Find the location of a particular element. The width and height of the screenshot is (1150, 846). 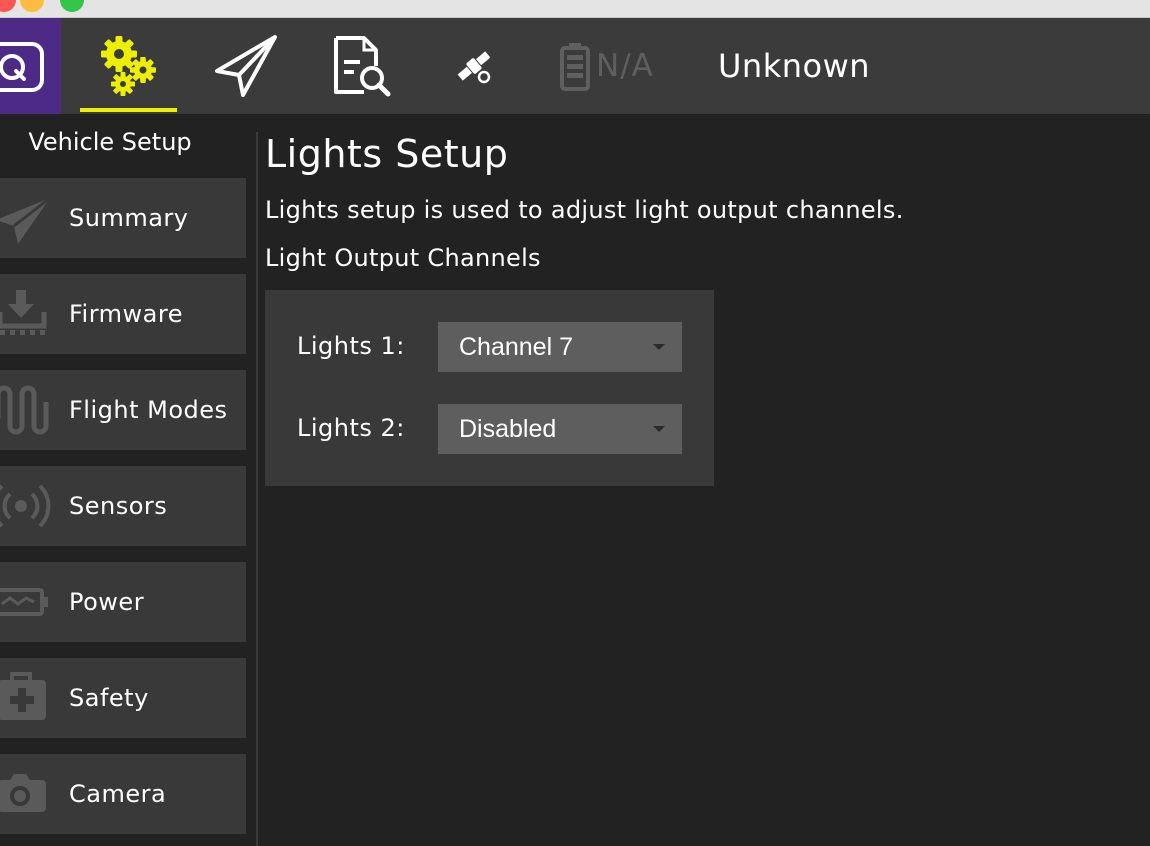

sidebar-item-power: Power is located at coordinates (123, 602).